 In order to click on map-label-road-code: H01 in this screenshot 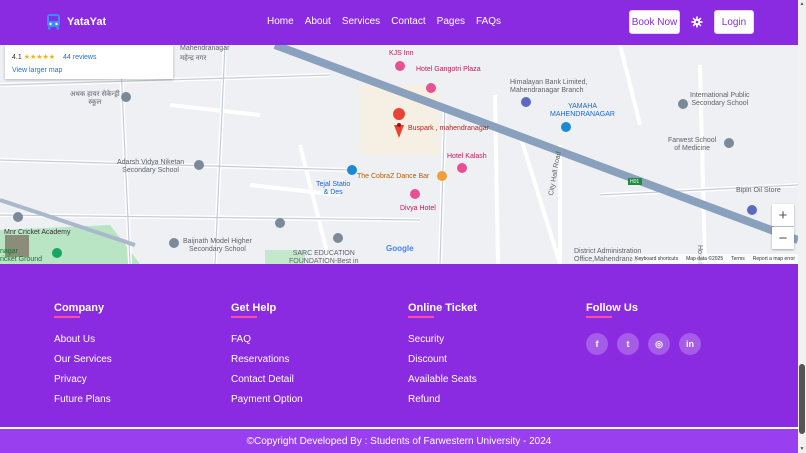, I will do `click(635, 182)`.